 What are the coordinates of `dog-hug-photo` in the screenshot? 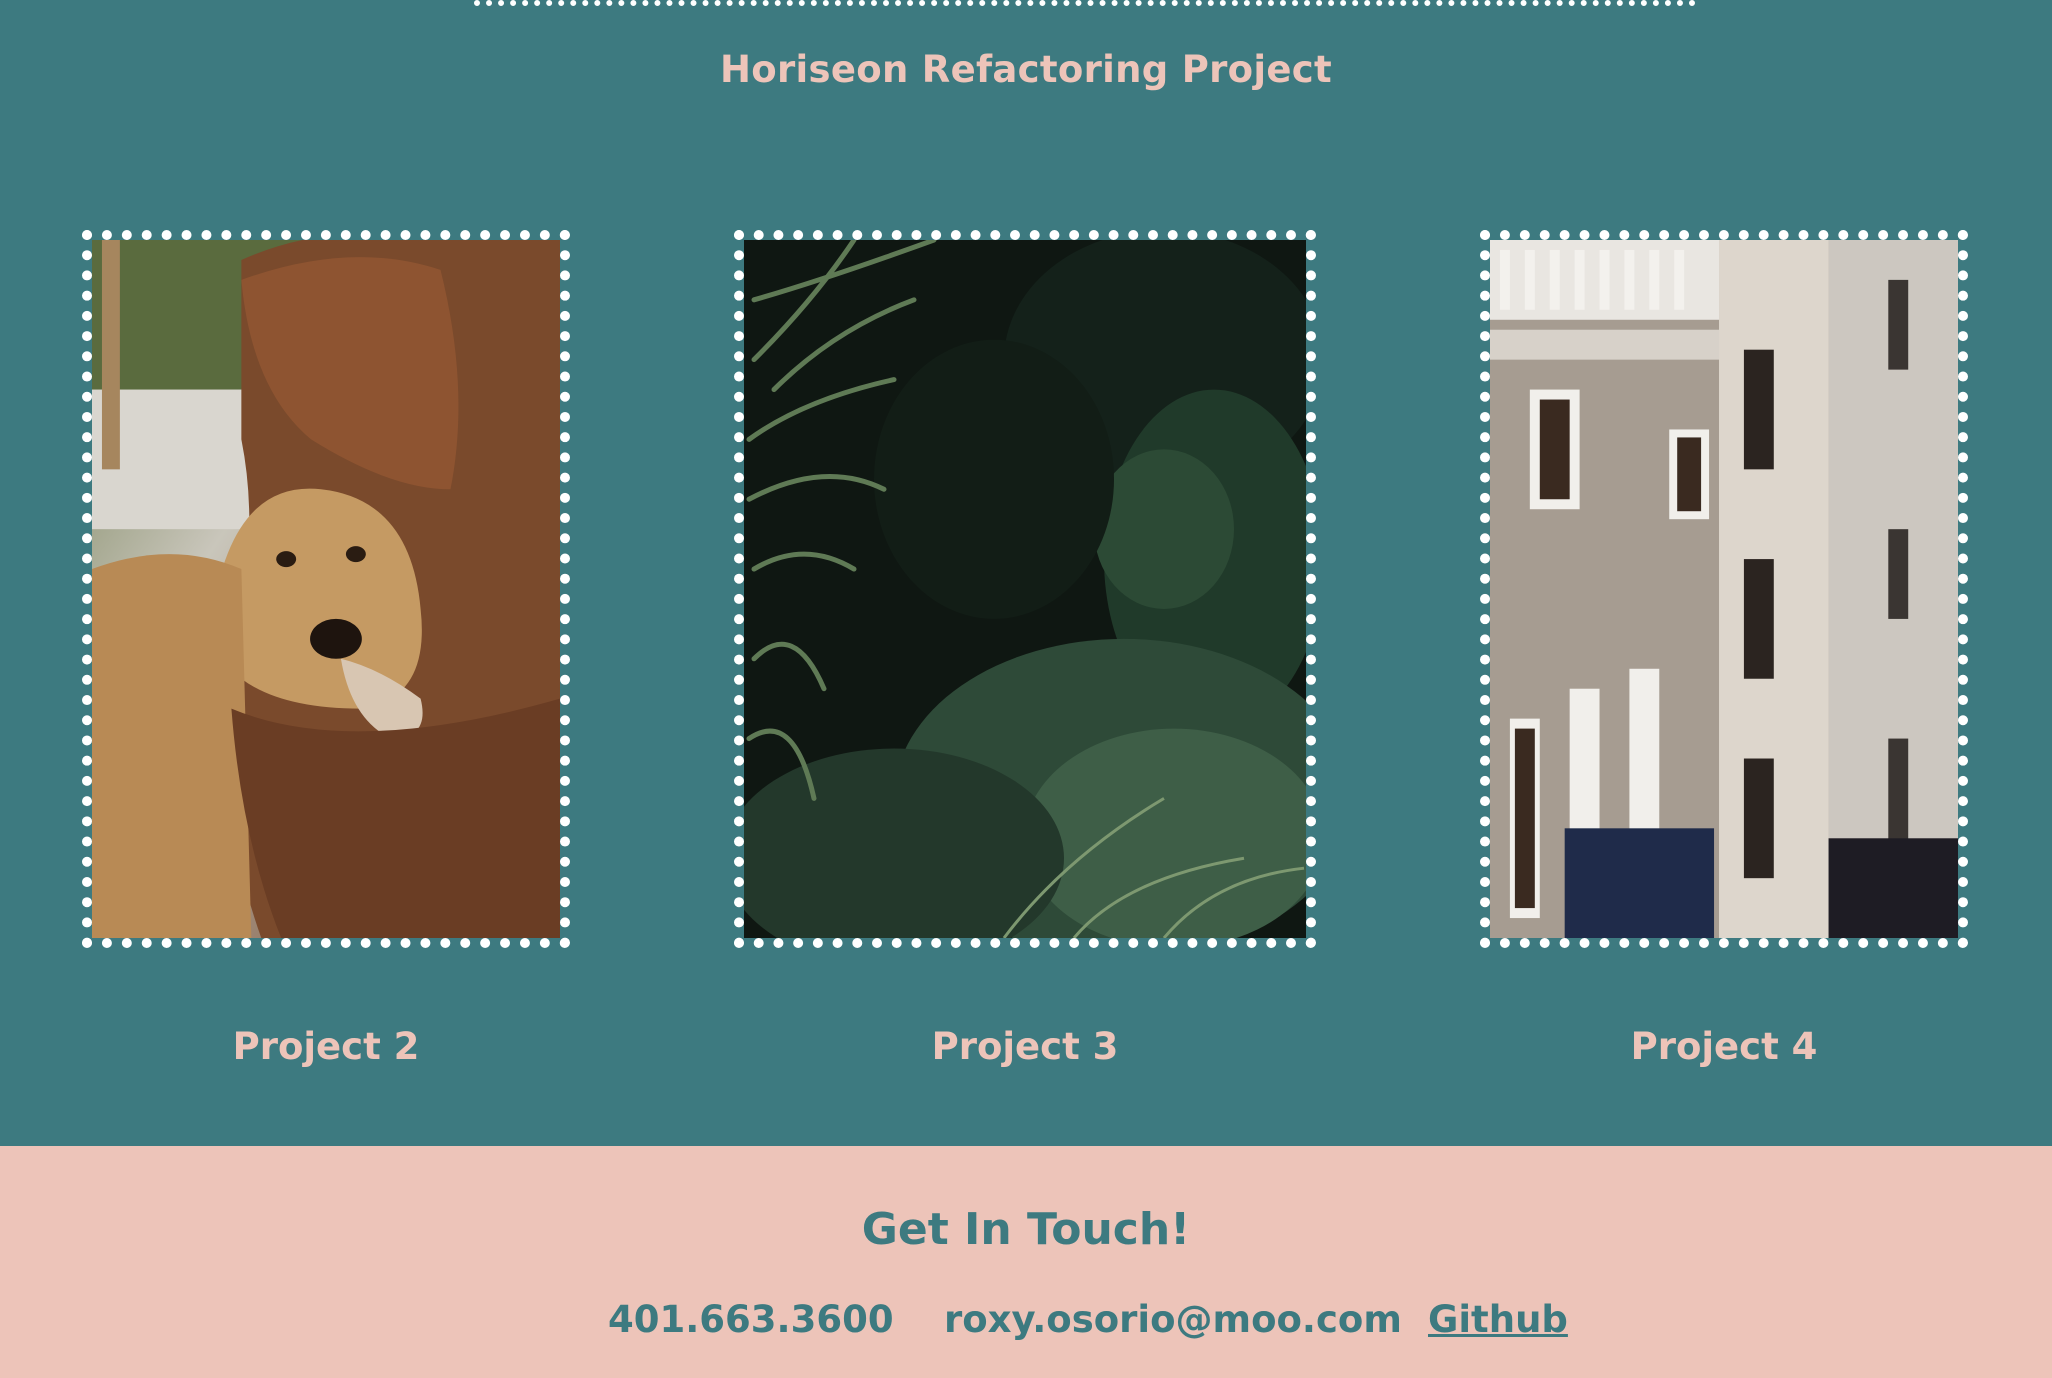 It's located at (326, 589).